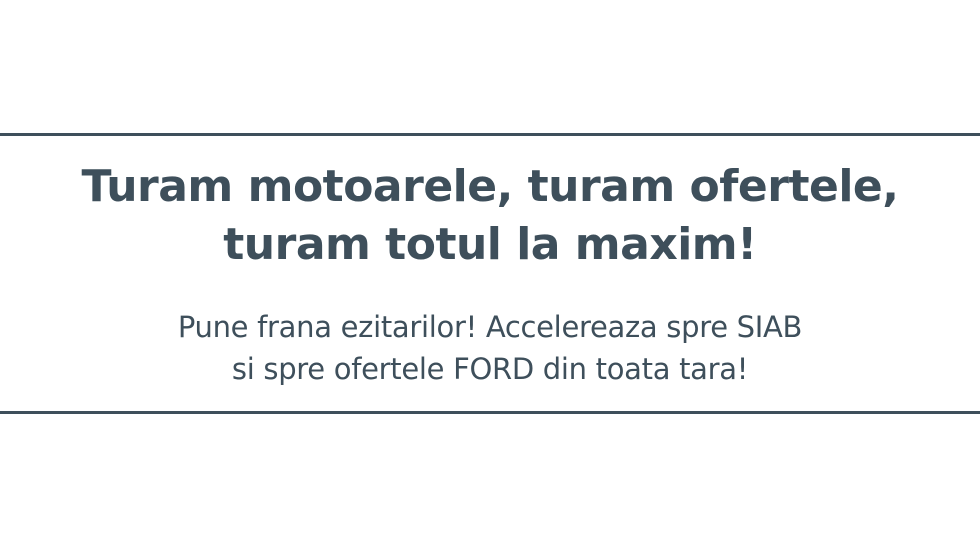  I want to click on headline-line-2: turam totul la maxim!, so click(490, 244).